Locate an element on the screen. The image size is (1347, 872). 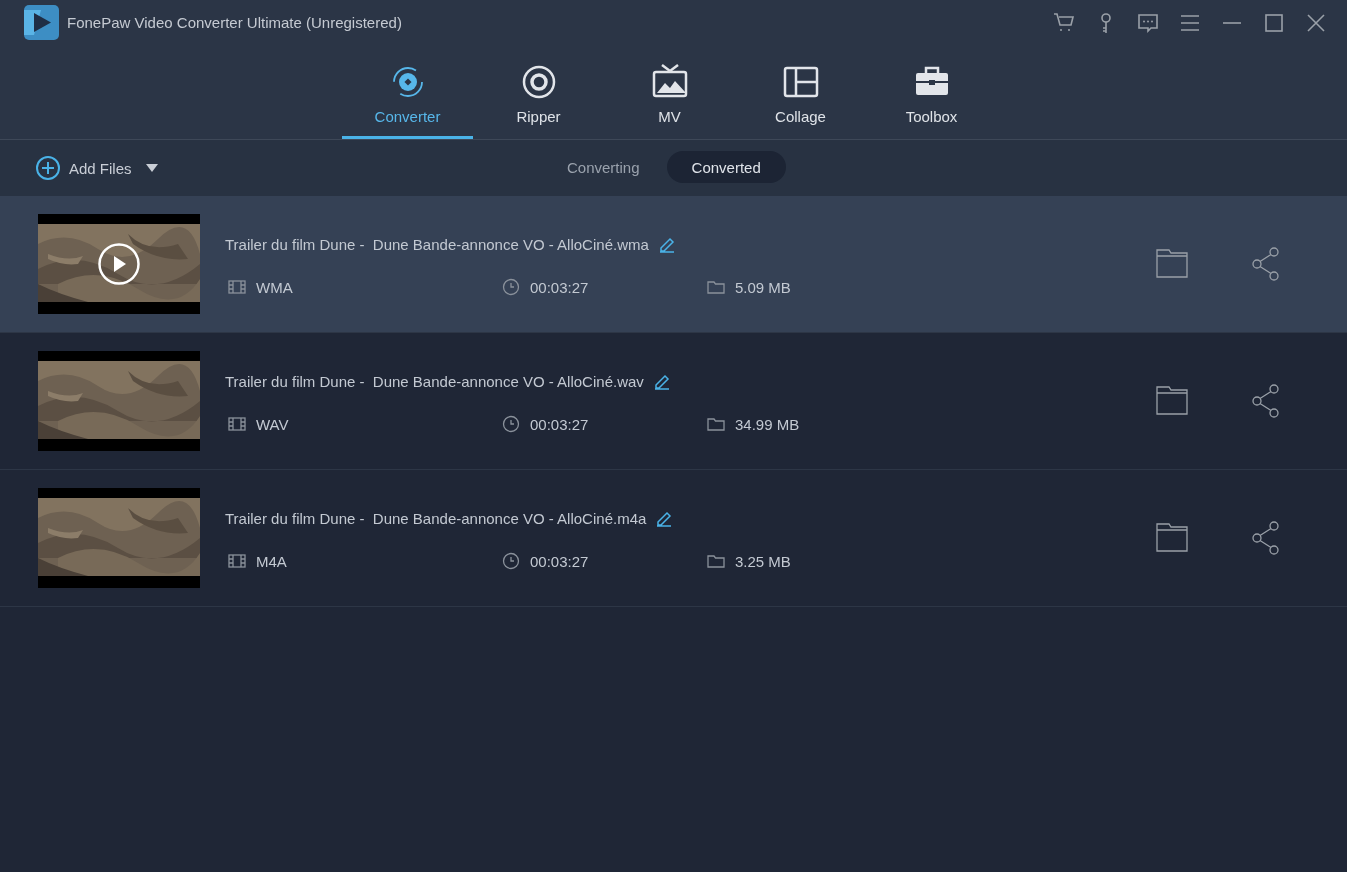
nav-tab: Toolbox is located at coordinates (931, 92).